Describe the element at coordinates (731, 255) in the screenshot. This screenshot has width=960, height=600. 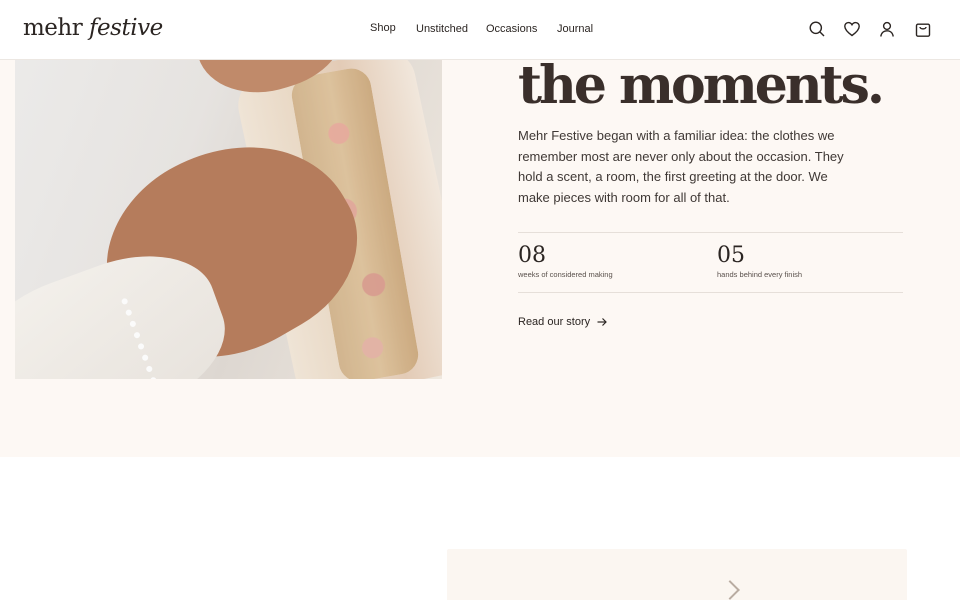
I see `stat-number: 05` at that location.